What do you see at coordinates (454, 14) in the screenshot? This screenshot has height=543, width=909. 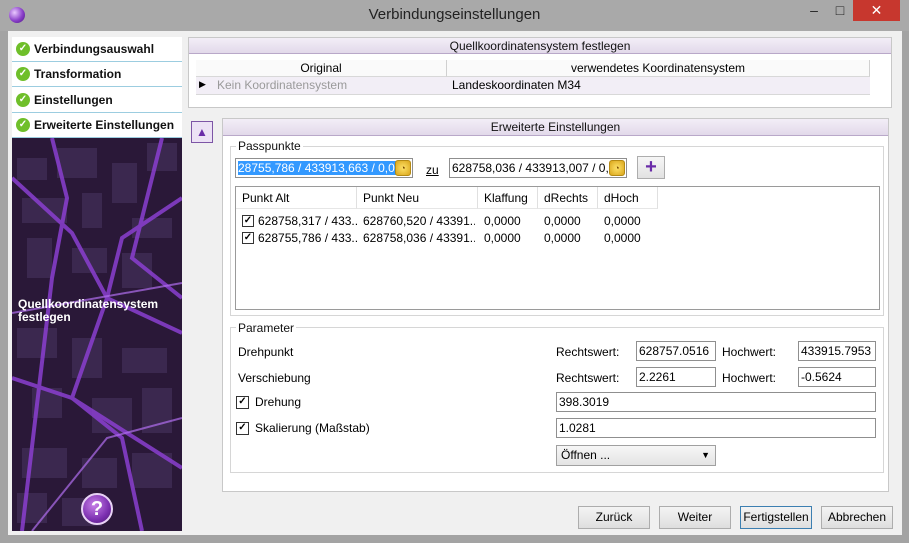 I see `window-title: Verbindungseinstellungen` at bounding box center [454, 14].